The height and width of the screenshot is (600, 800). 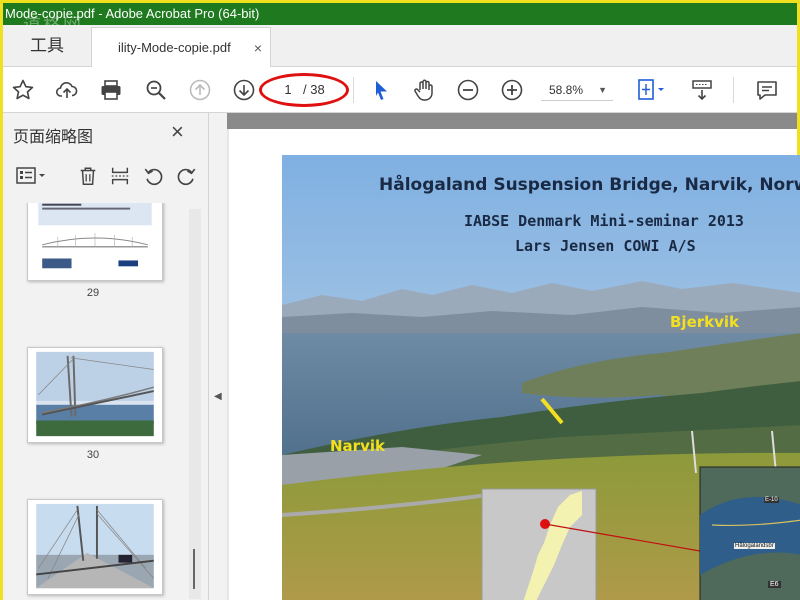 I want to click on inset-bridge-label: Hålogalandsbr, so click(x=754, y=546).